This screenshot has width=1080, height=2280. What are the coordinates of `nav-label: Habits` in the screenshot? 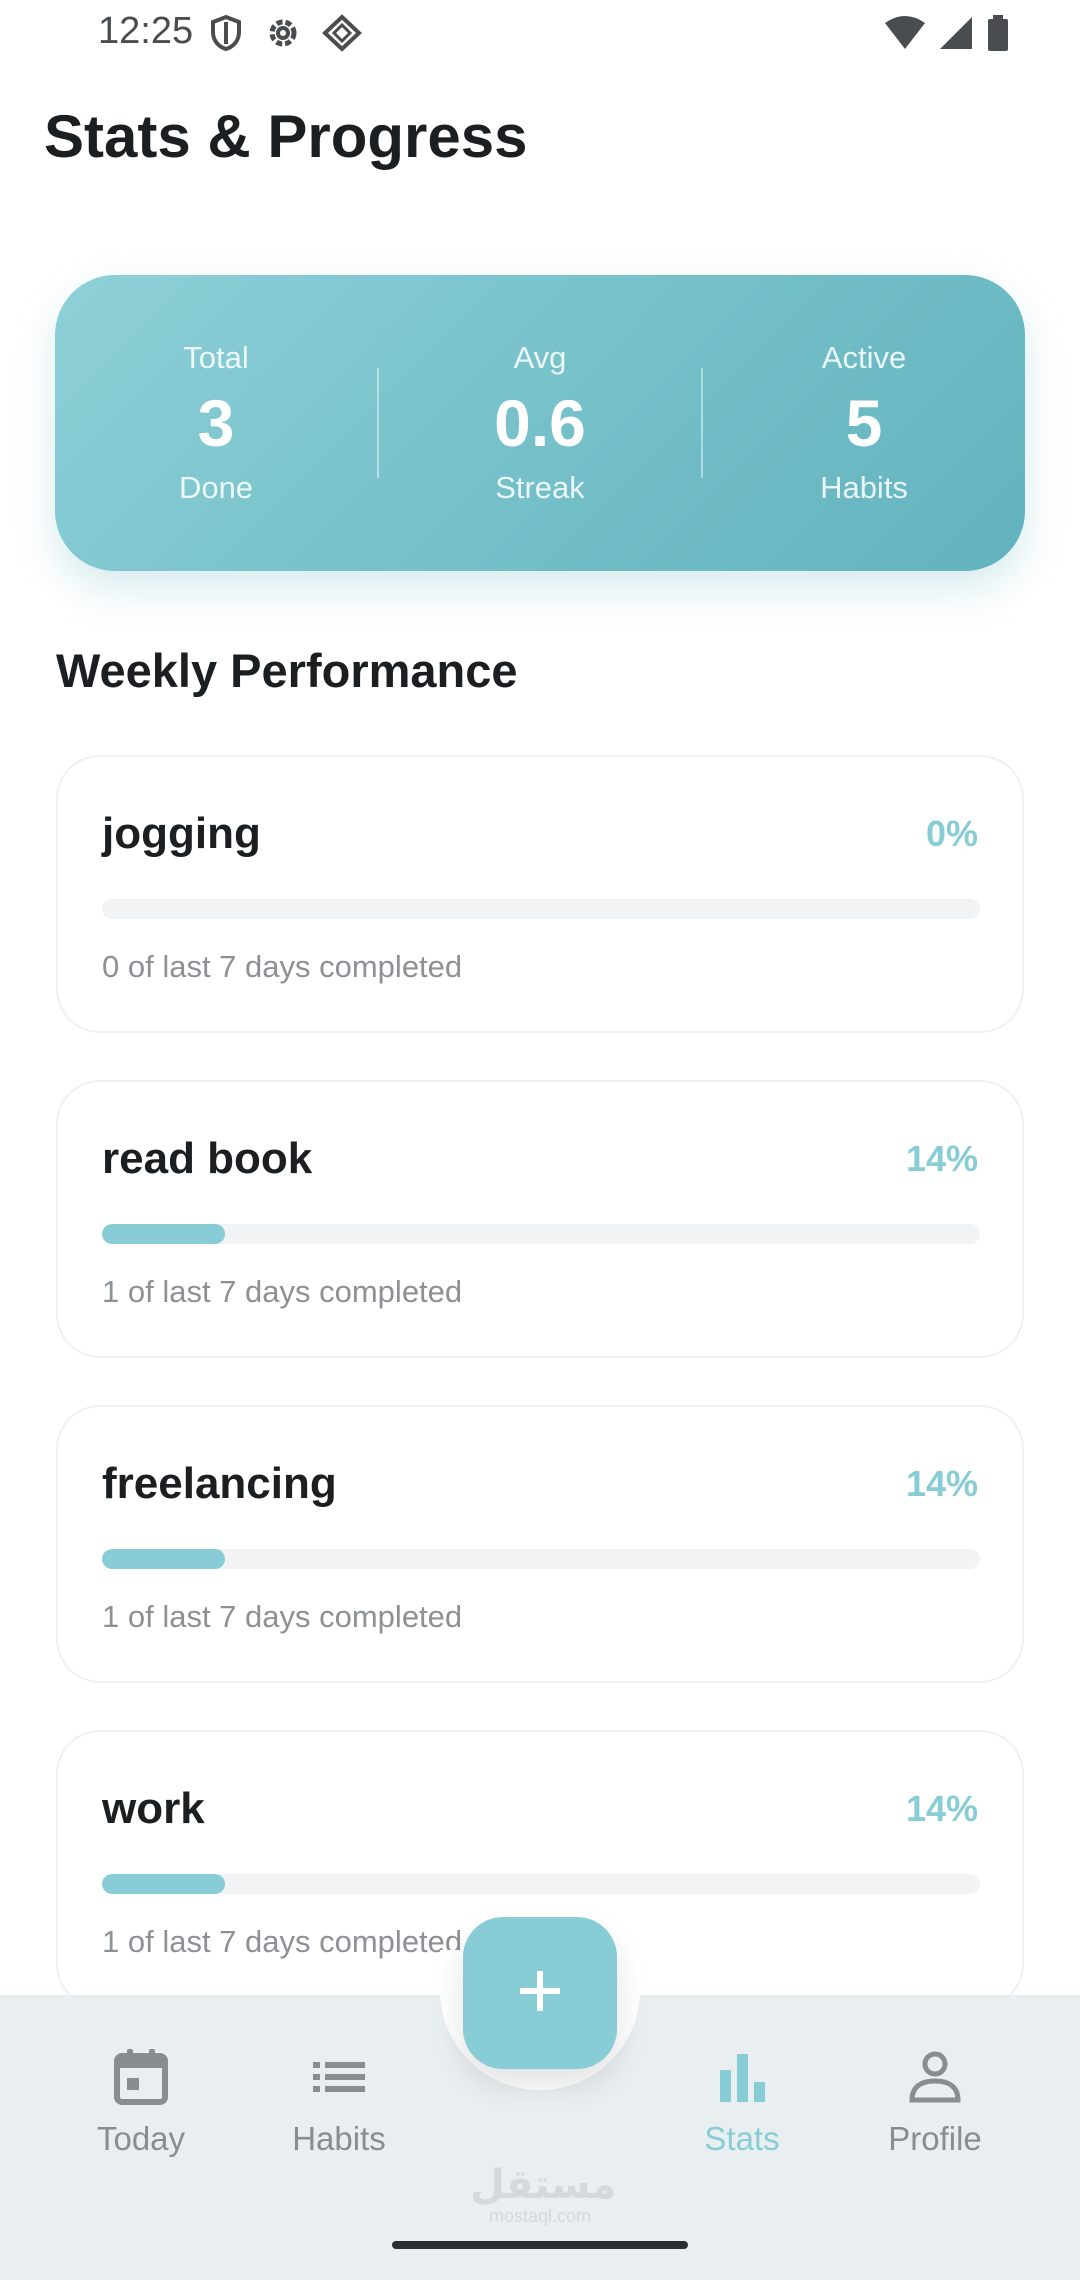 It's located at (339, 2138).